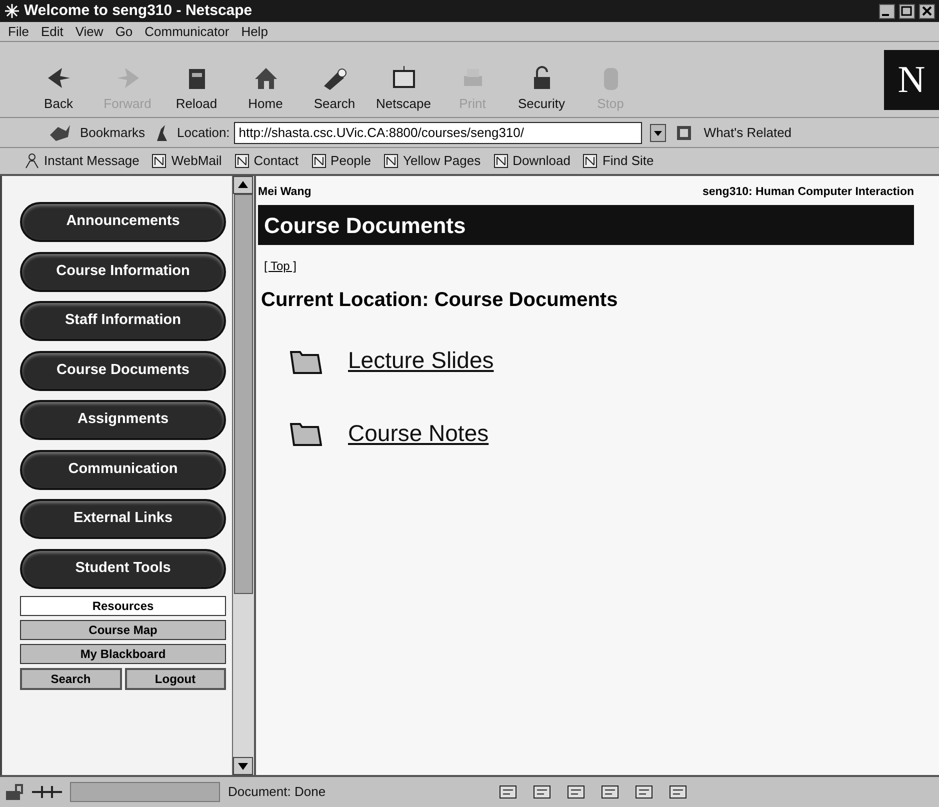 The height and width of the screenshot is (807, 939). I want to click on url-field: http://shasta.csc.UVic.CA:8800/courses/seng310/, so click(438, 133).